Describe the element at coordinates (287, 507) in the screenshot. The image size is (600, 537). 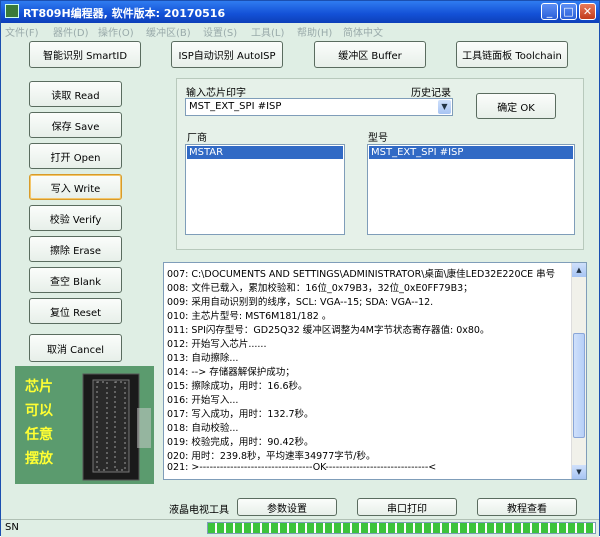
I see `params-button: 参数设置` at that location.